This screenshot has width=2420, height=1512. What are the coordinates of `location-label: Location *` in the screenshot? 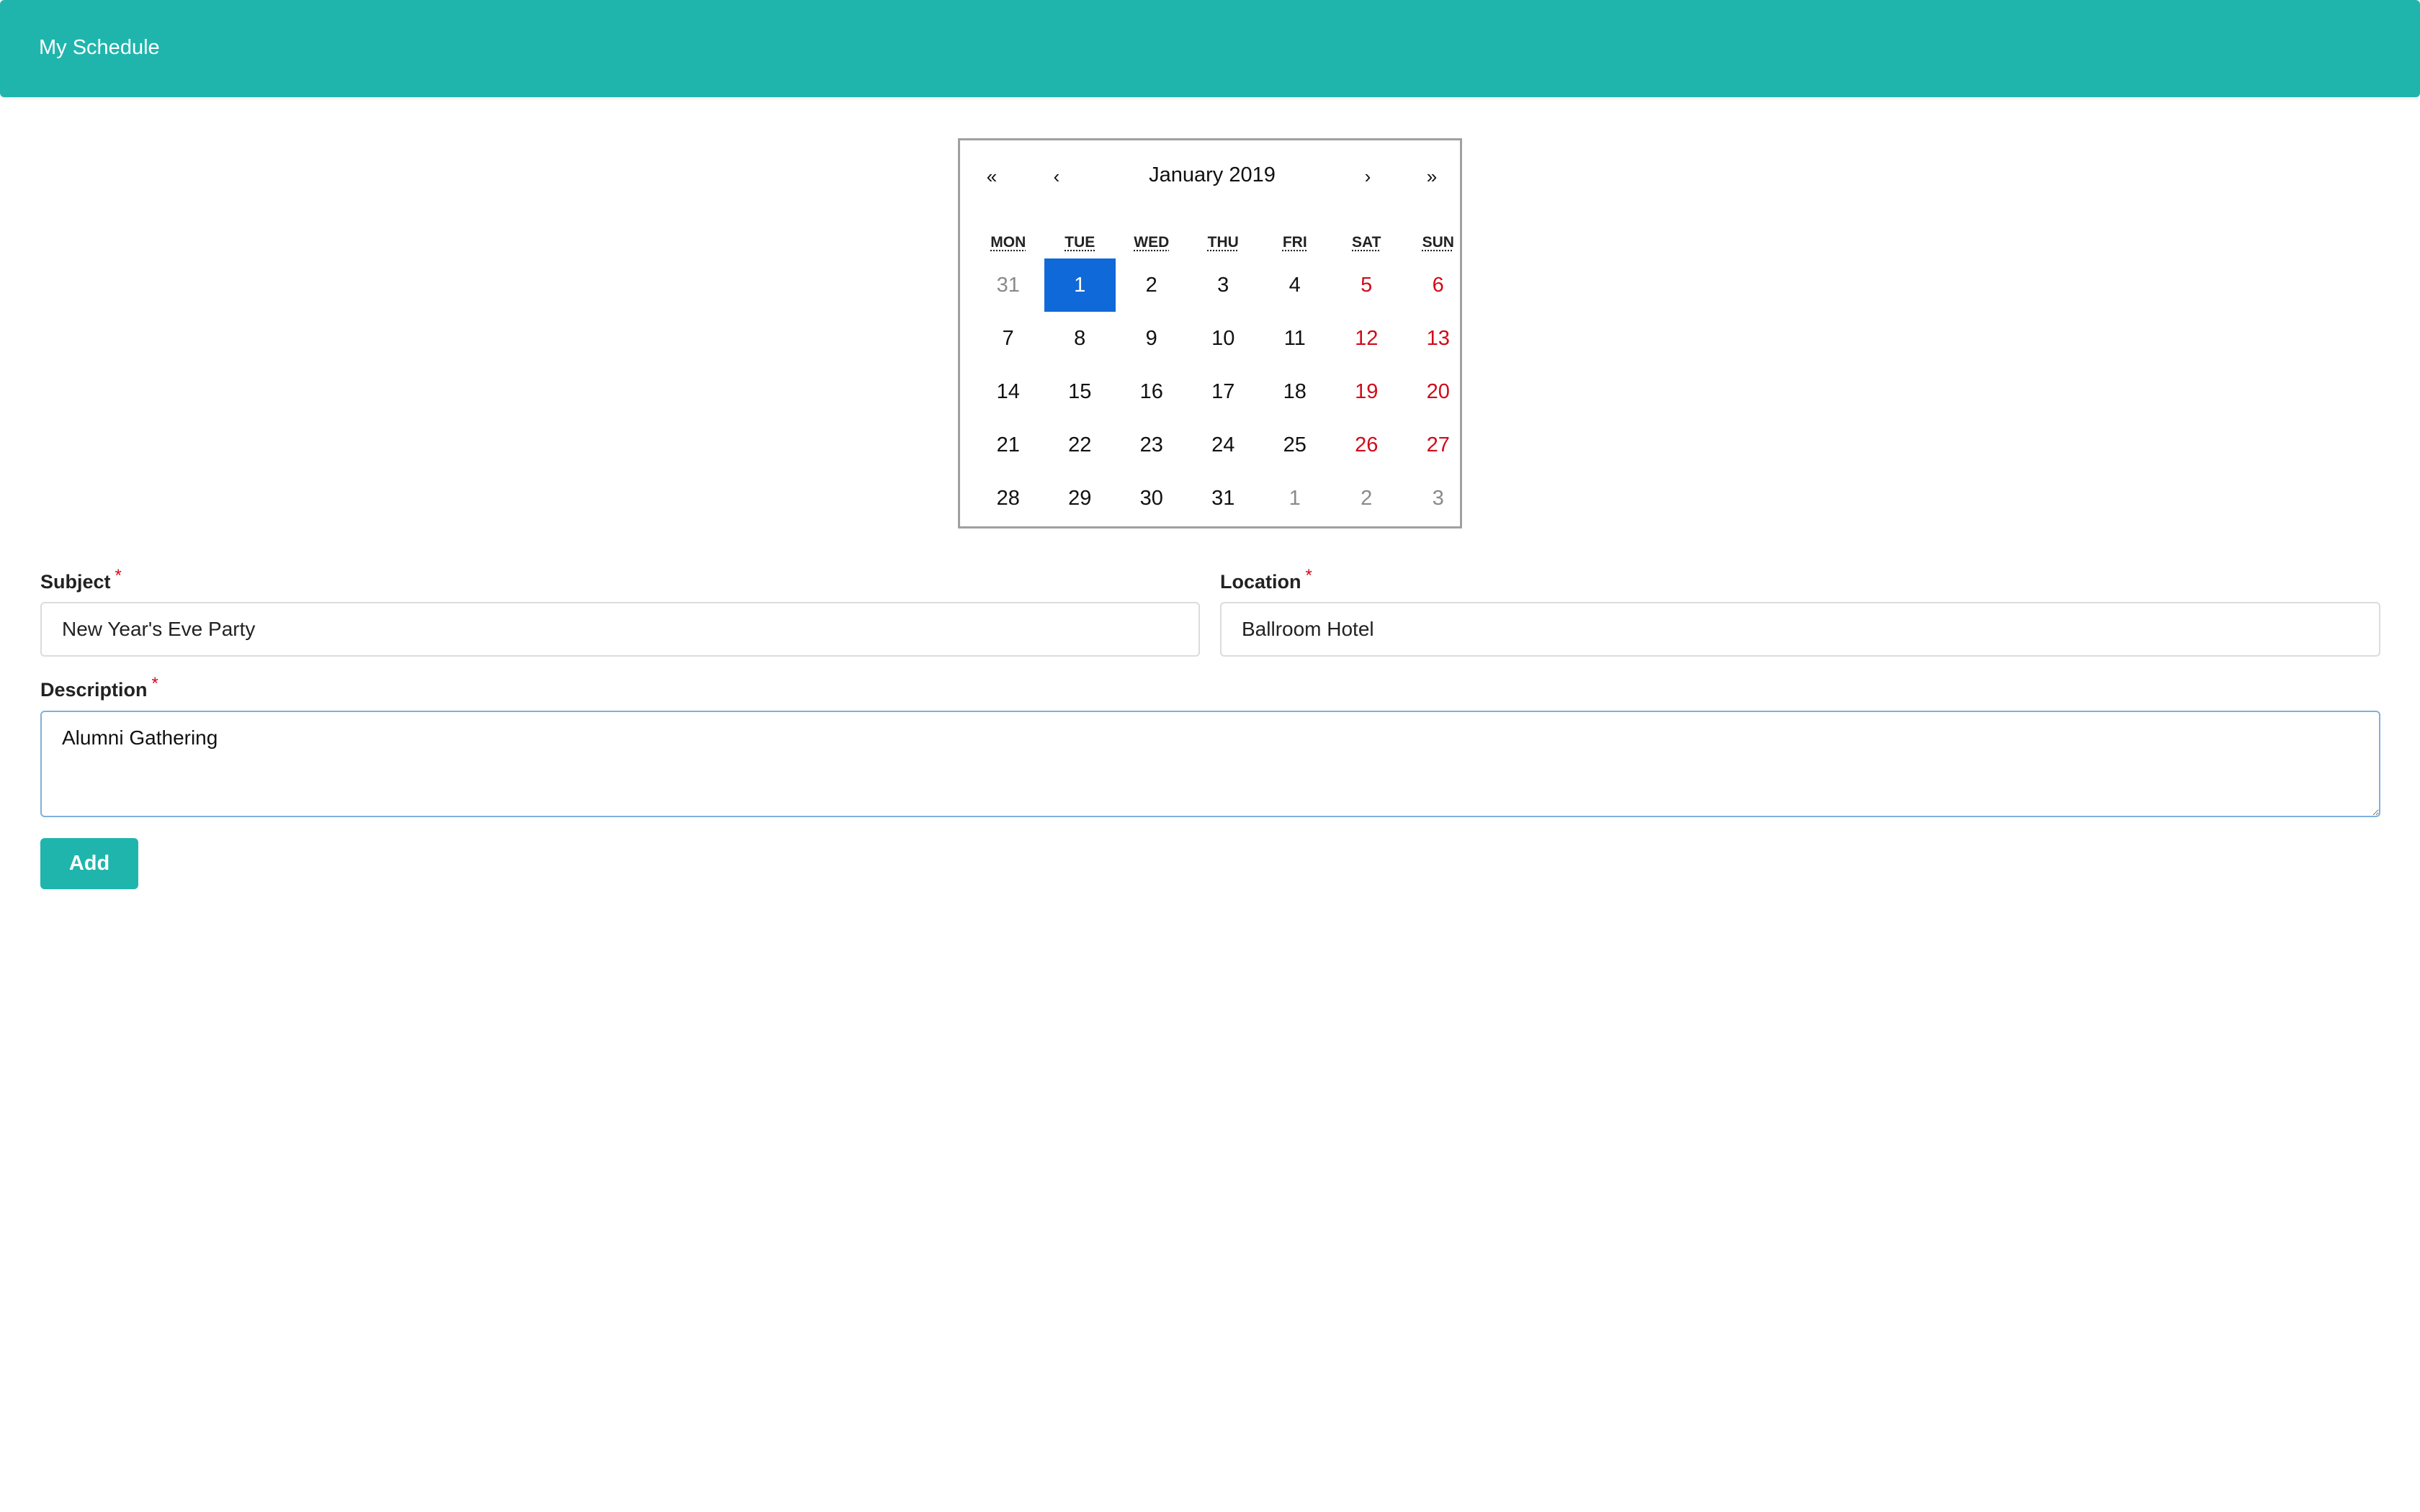 It's located at (1266, 580).